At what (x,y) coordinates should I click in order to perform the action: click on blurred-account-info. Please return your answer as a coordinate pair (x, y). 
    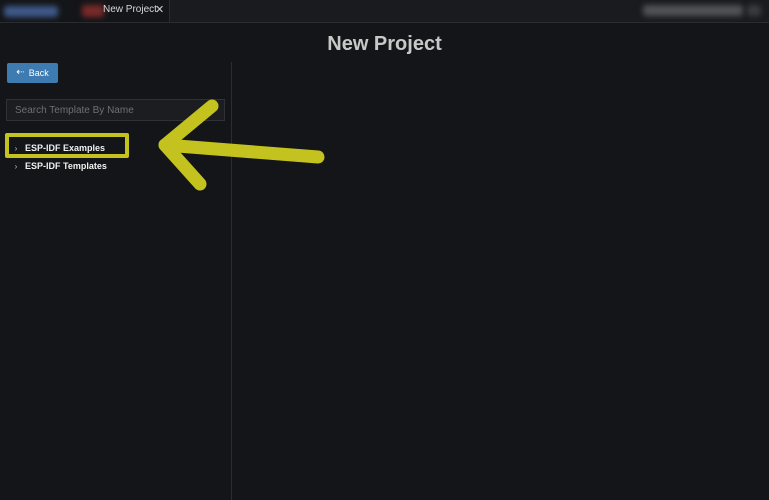
    Looking at the image, I should click on (693, 10).